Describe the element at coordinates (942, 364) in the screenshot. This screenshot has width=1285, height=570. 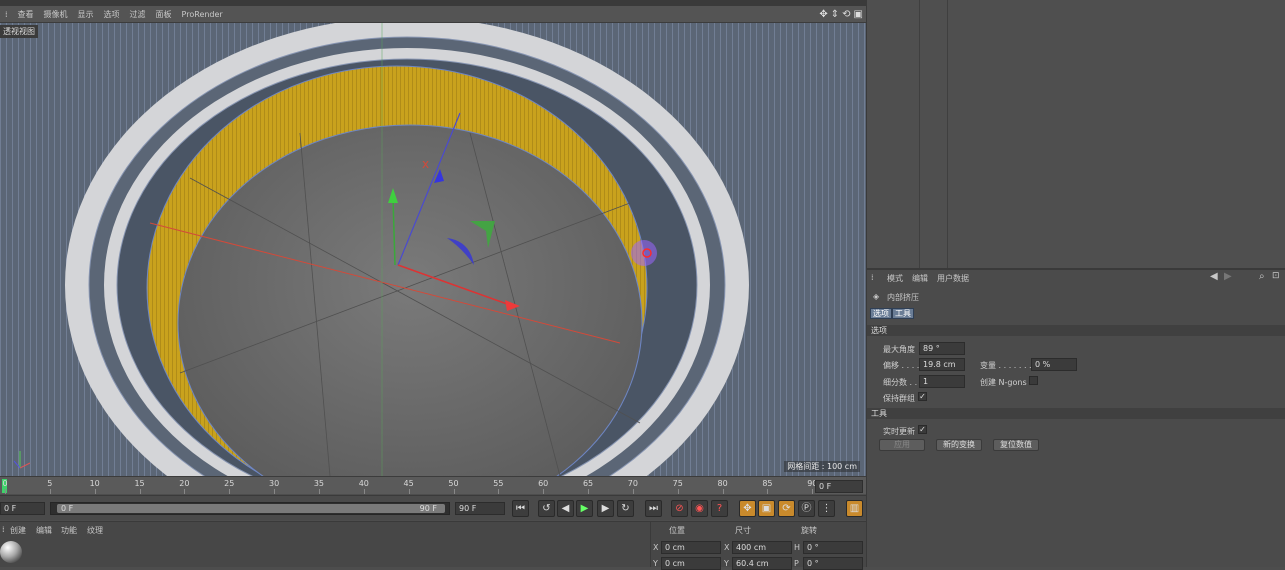
I see `offset-field: 19.8 cm` at that location.